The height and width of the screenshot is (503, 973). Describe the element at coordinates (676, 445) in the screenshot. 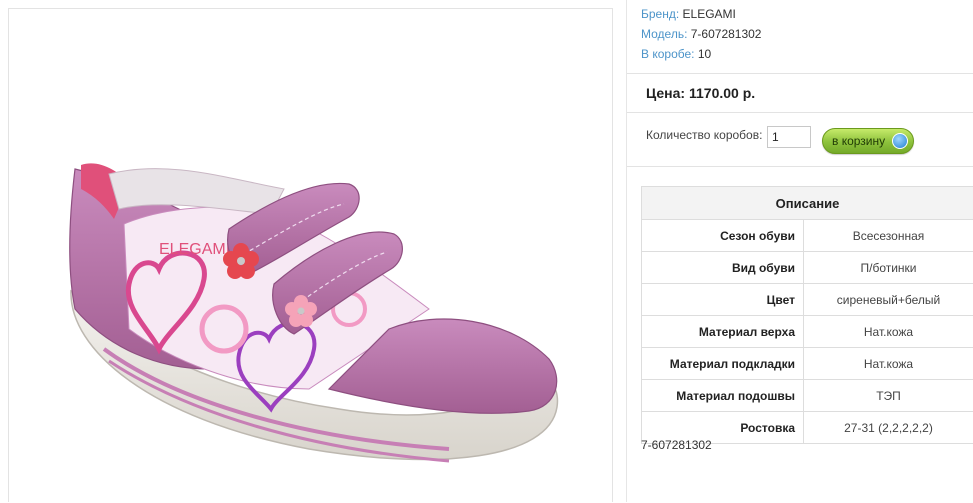

I see `sku-footer: 7-607281302` at that location.